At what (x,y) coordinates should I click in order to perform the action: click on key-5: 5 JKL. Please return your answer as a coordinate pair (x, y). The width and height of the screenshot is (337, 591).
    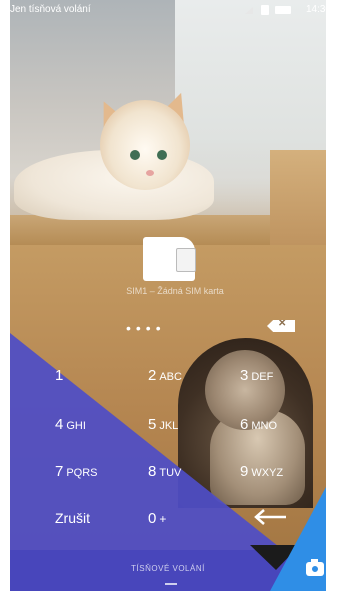
    Looking at the image, I should click on (163, 424).